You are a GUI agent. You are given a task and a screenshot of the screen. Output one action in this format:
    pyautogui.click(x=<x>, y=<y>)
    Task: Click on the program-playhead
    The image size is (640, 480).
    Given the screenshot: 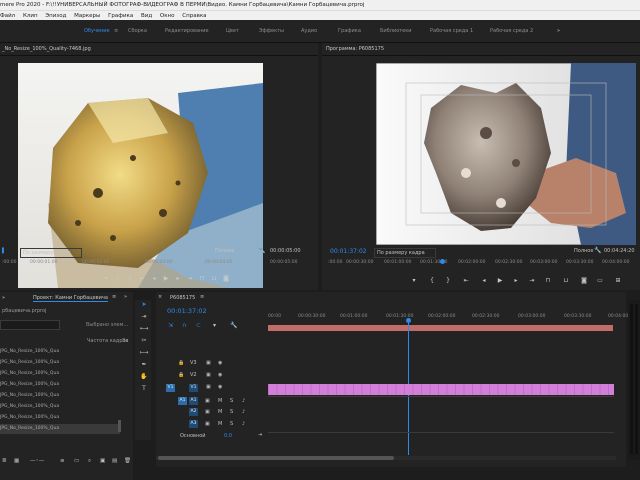 What is the action you would take?
    pyautogui.click(x=442, y=261)
    